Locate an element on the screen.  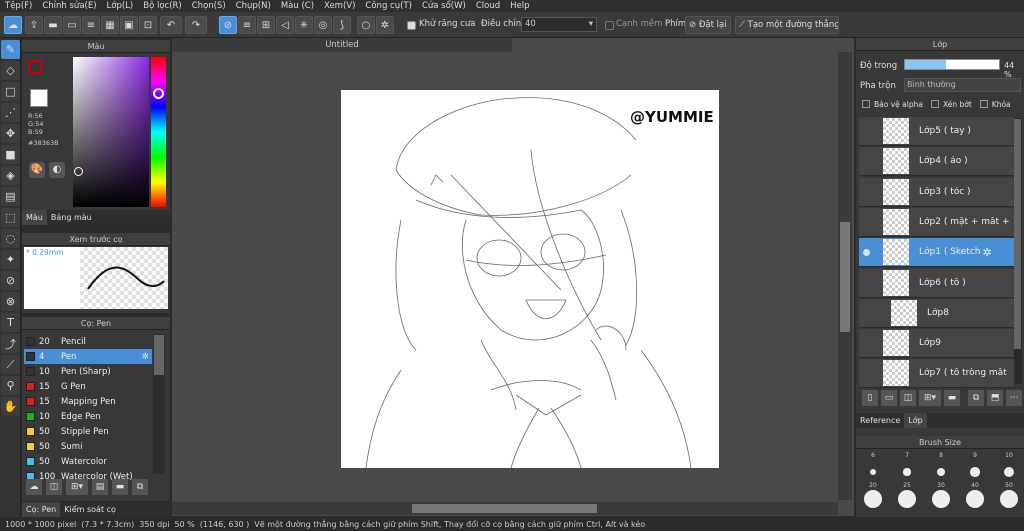
visibility-icon is located at coordinates (866, 252).